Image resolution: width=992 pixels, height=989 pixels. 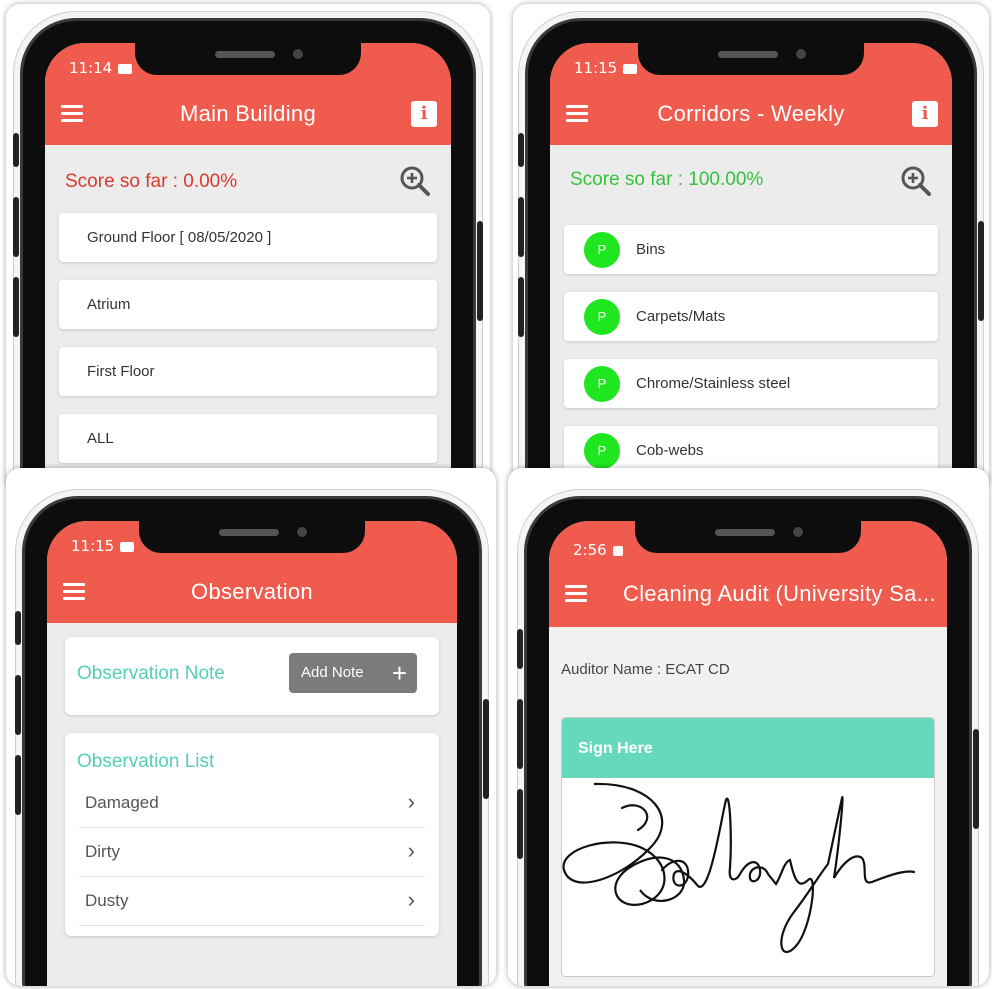 I want to click on list-item: P Chrome/Stainless steel, so click(x=751, y=383).